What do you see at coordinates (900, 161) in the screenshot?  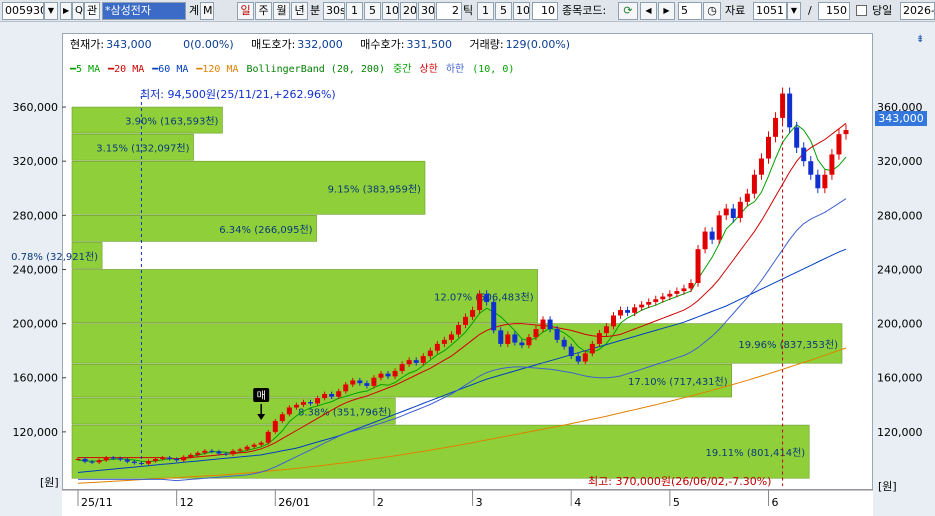 I see `y-tick-label-right: 320,000` at bounding box center [900, 161].